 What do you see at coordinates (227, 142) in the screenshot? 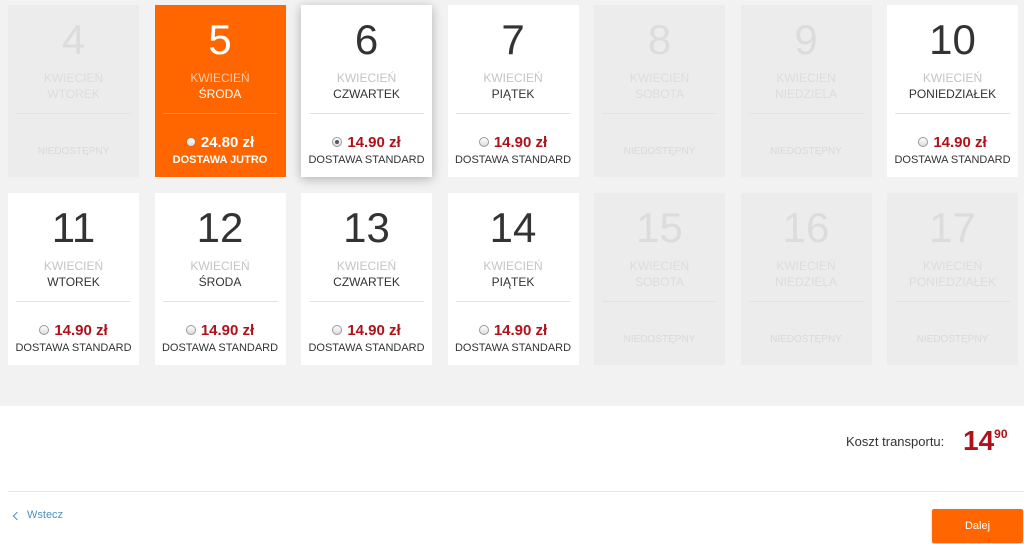
I see `price-label: 24.80 zł` at bounding box center [227, 142].